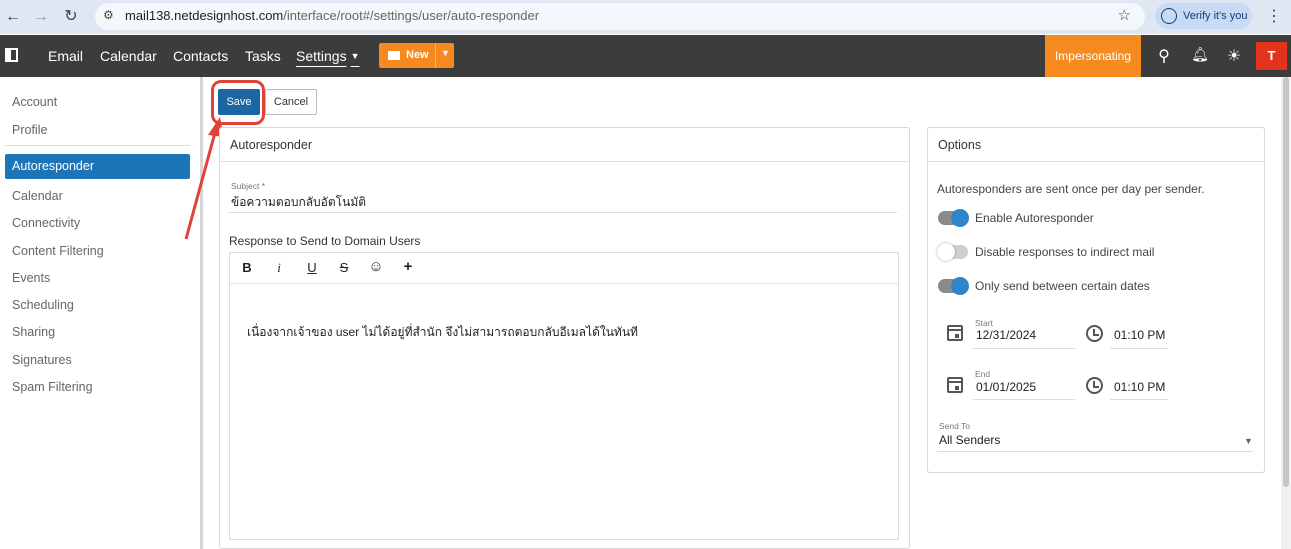  What do you see at coordinates (58, 251) in the screenshot?
I see `sidebar-item-content-filtering: Content Filtering` at bounding box center [58, 251].